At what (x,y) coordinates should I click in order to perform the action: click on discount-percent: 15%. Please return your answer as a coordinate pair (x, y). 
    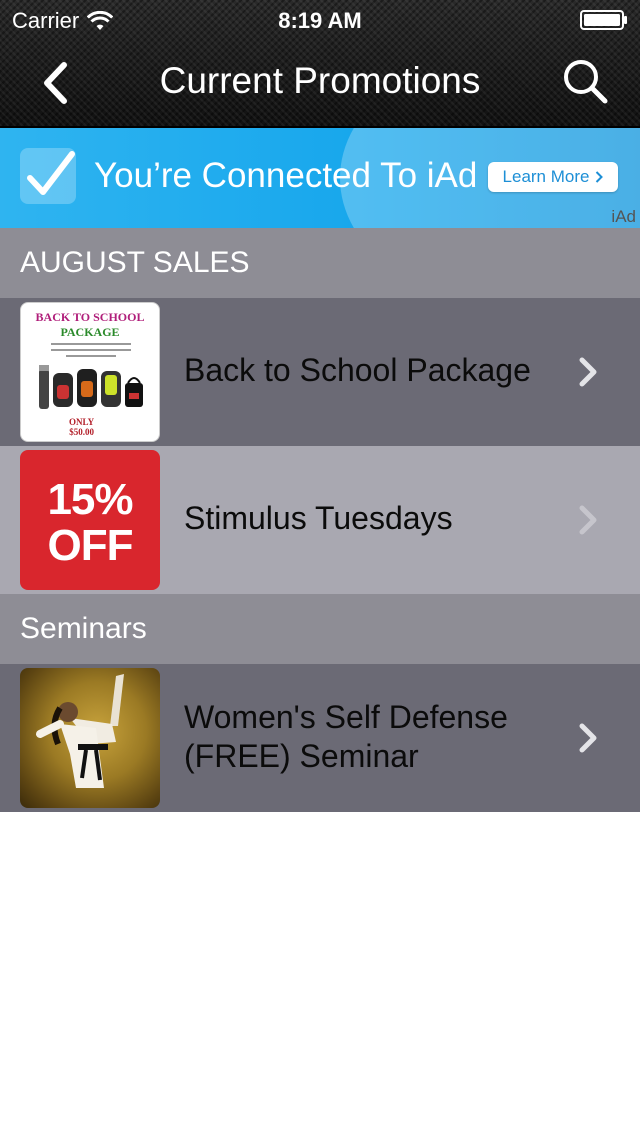
    Looking at the image, I should click on (90, 499).